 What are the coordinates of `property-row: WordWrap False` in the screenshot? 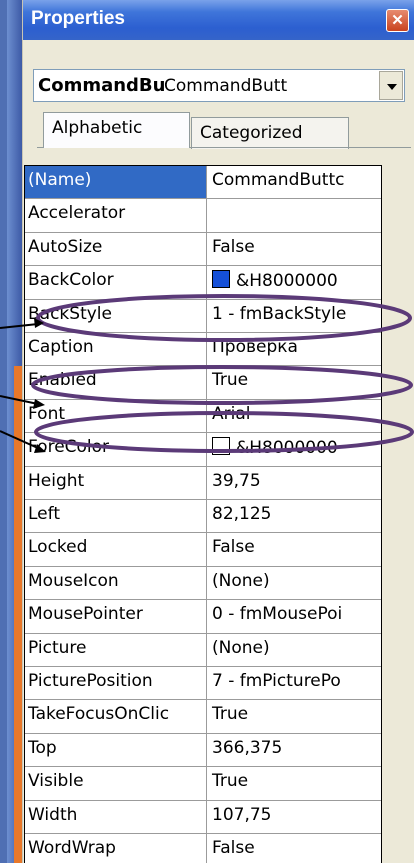 It's located at (203, 848).